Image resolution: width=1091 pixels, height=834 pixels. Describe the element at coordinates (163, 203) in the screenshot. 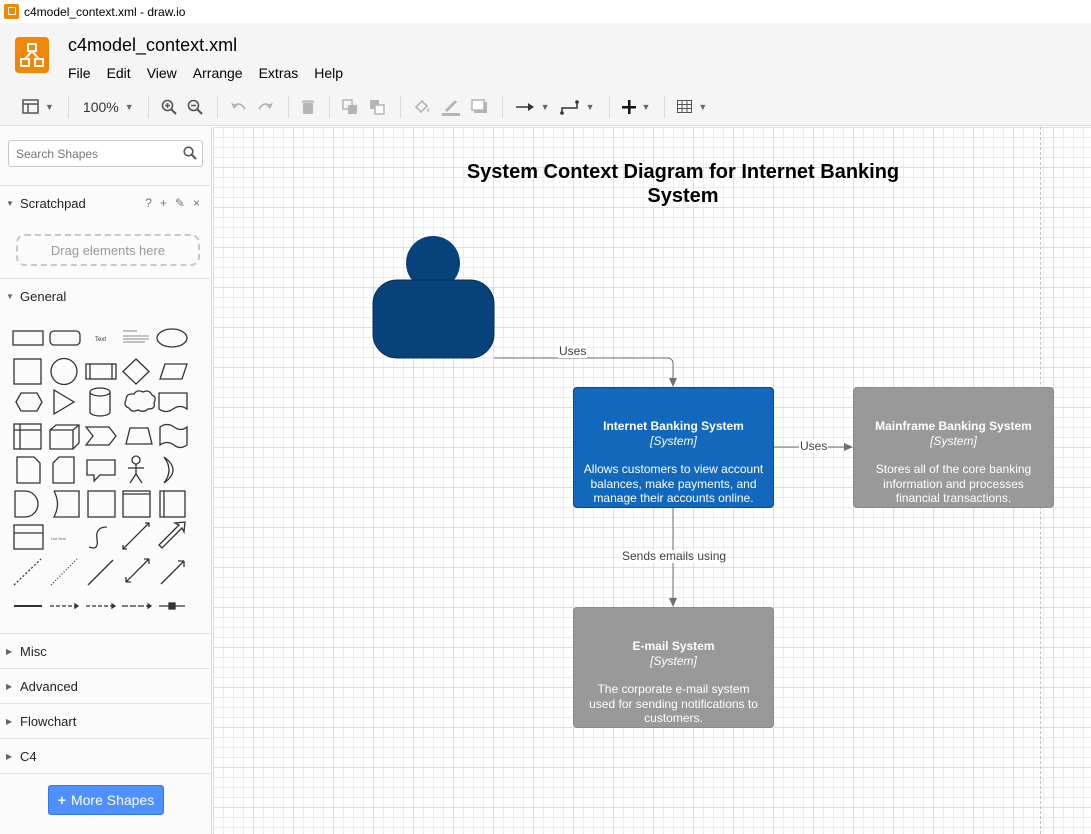

I see `add-icon: +` at that location.